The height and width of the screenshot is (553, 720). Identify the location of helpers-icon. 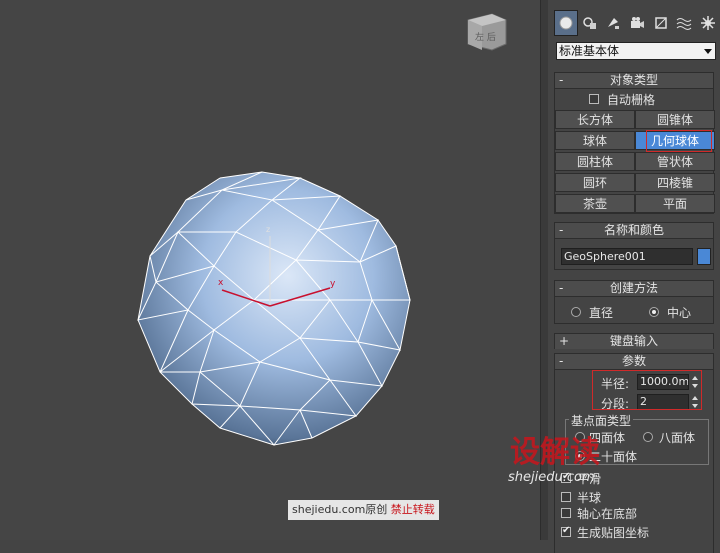
(661, 23).